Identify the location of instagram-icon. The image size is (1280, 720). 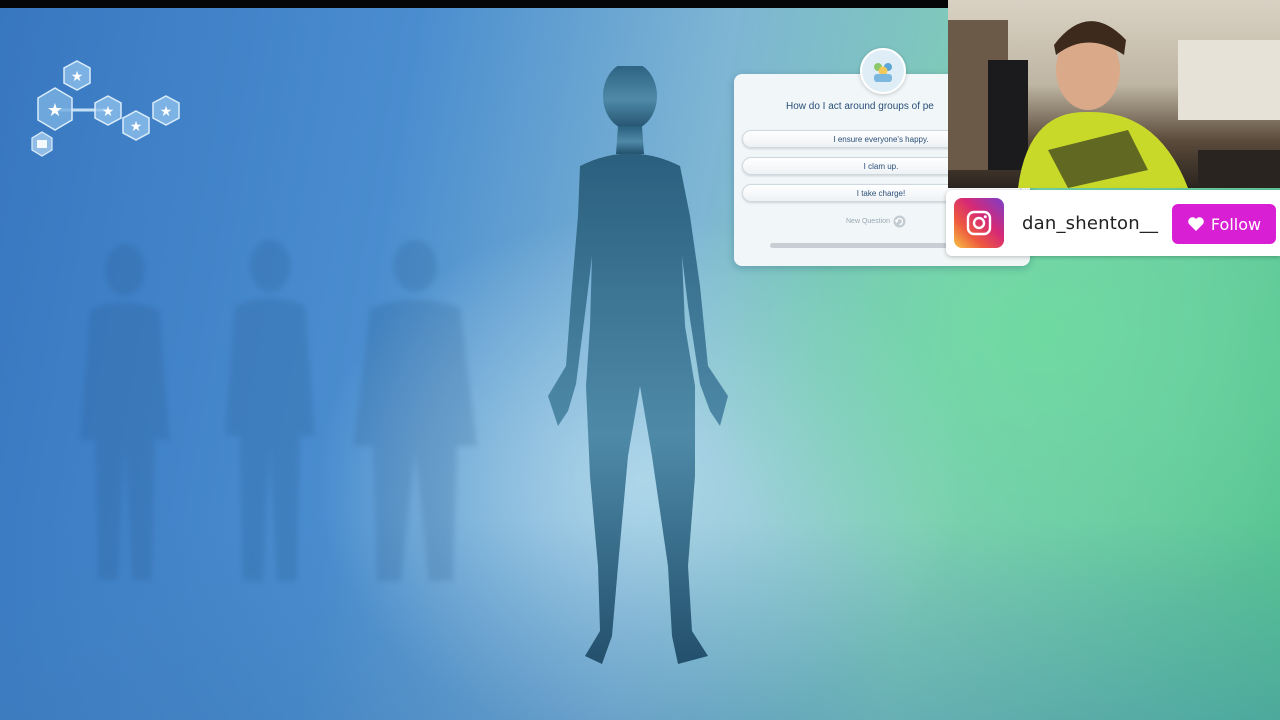
(979, 223).